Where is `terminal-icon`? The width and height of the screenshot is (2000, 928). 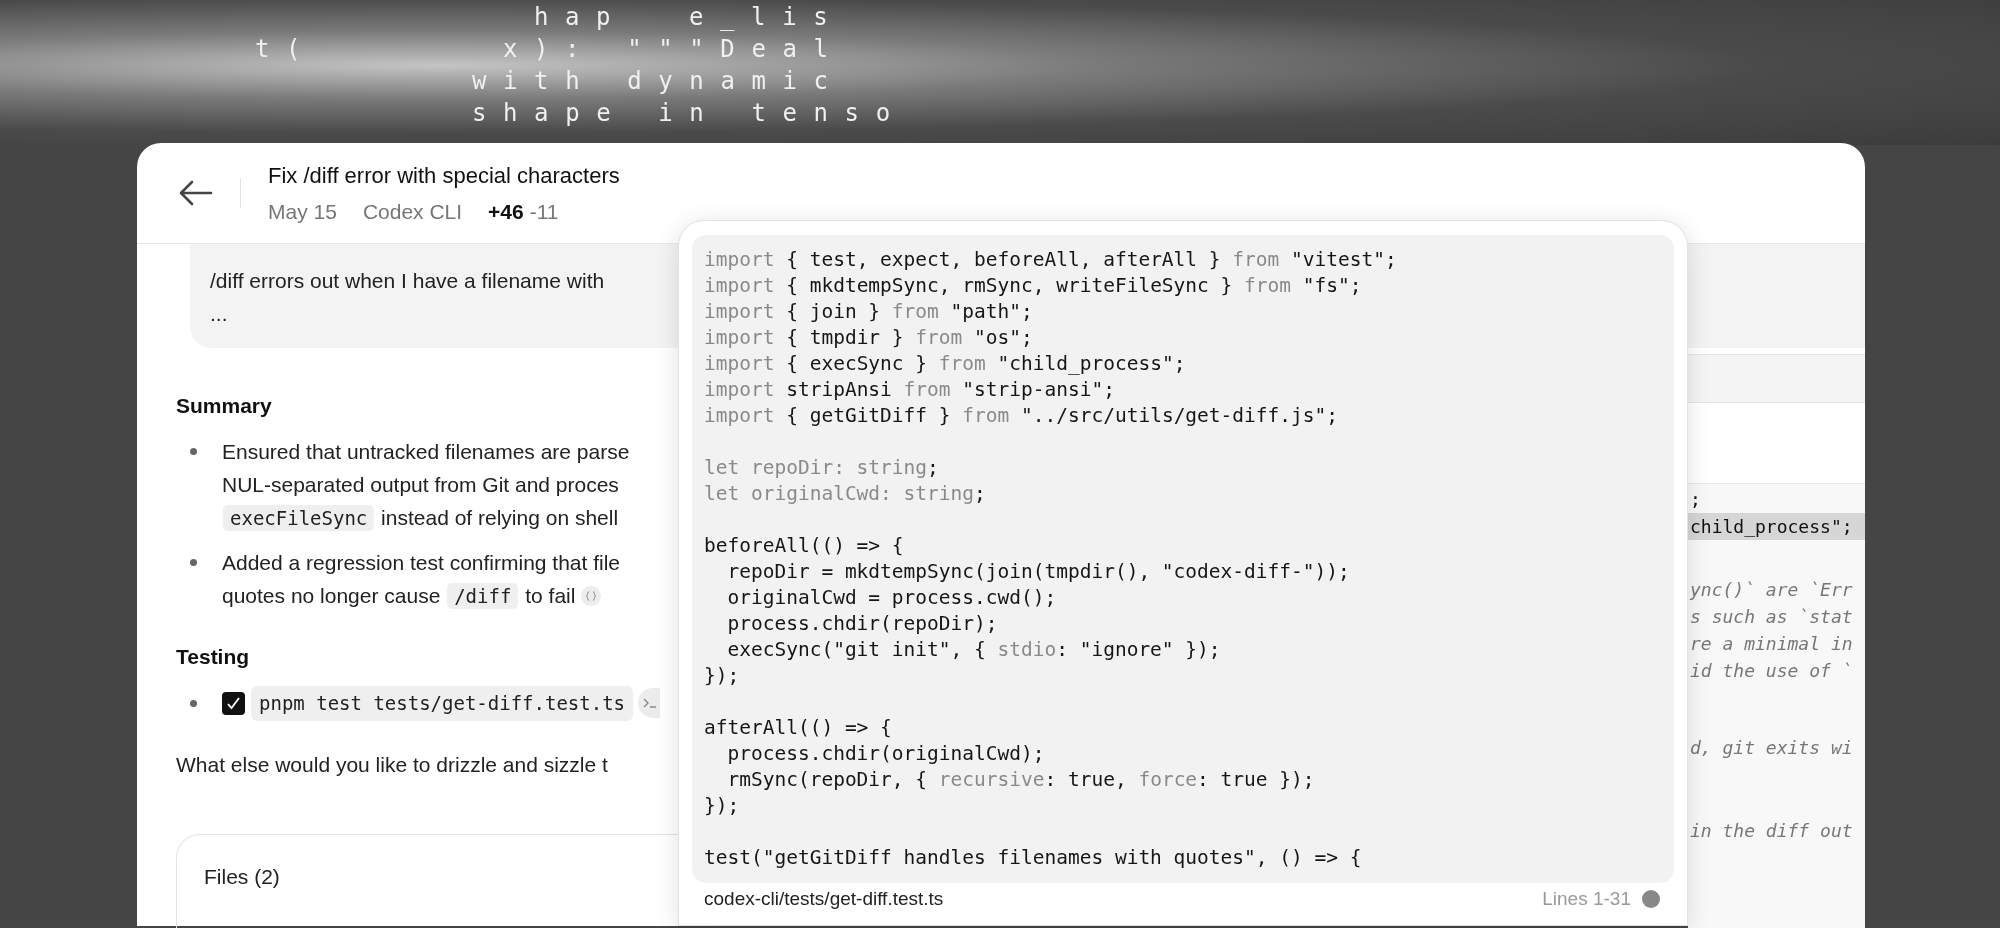 terminal-icon is located at coordinates (649, 703).